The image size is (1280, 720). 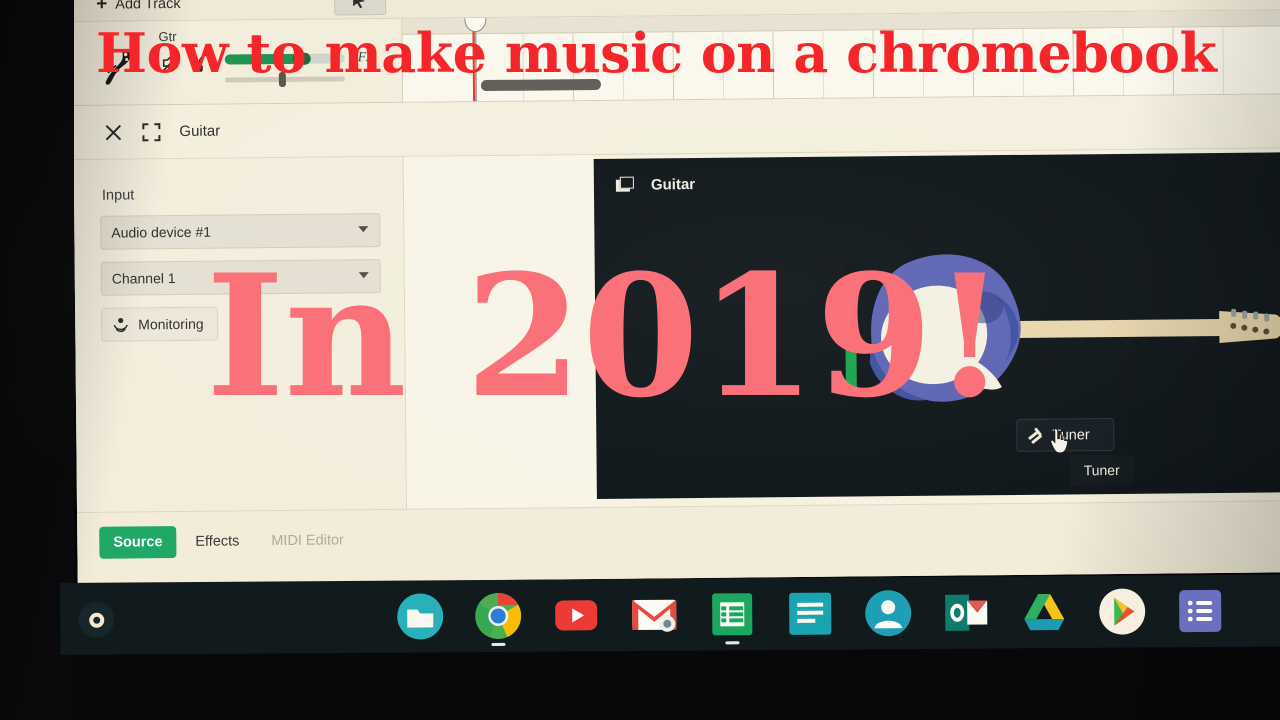 I want to click on input-channel-value: Channel 1, so click(x=143, y=278).